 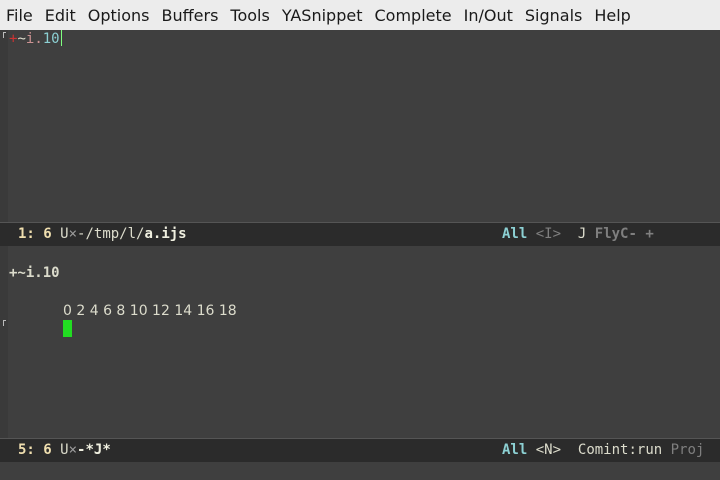 I want to click on file-path: -/tmp/l/, so click(x=111, y=234).